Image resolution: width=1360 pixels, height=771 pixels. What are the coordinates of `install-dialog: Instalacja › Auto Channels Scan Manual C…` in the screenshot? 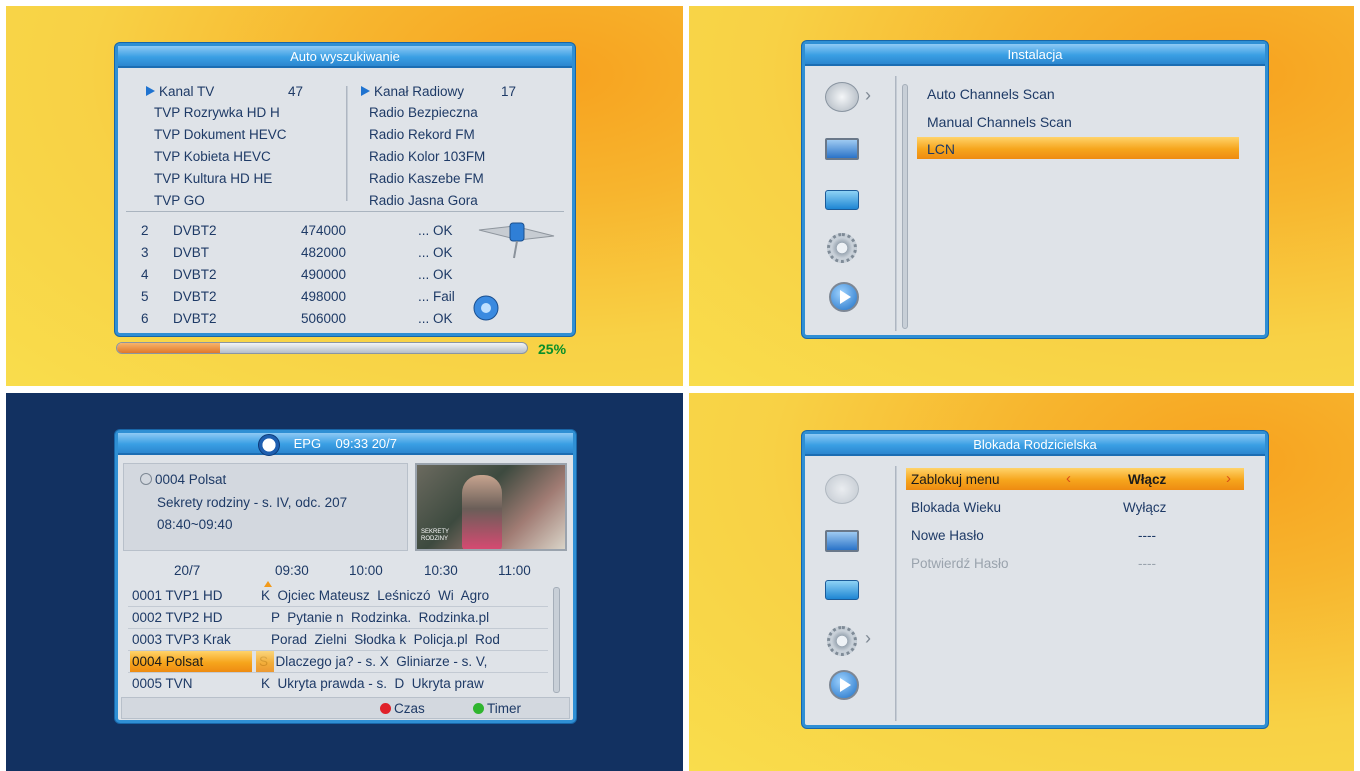 It's located at (1035, 189).